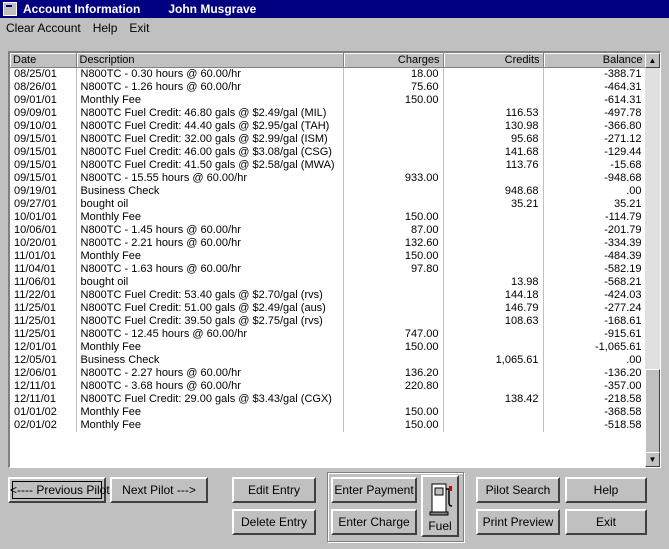 This screenshot has height=549, width=669. I want to click on scroll-up-arrow-icon: ▲, so click(652, 60).